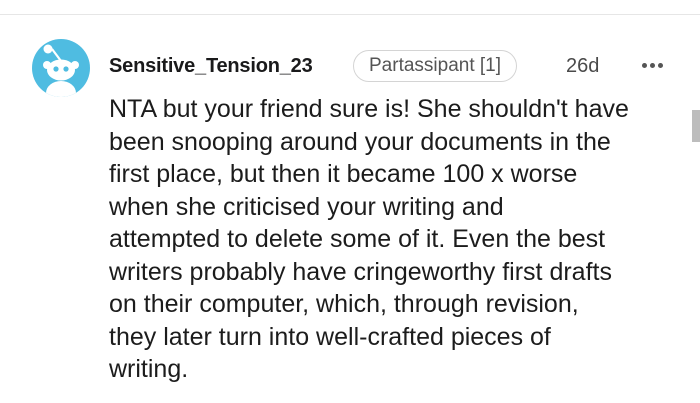 The width and height of the screenshot is (700, 403). Describe the element at coordinates (583, 66) in the screenshot. I see `comment-timestamp: 26d` at that location.